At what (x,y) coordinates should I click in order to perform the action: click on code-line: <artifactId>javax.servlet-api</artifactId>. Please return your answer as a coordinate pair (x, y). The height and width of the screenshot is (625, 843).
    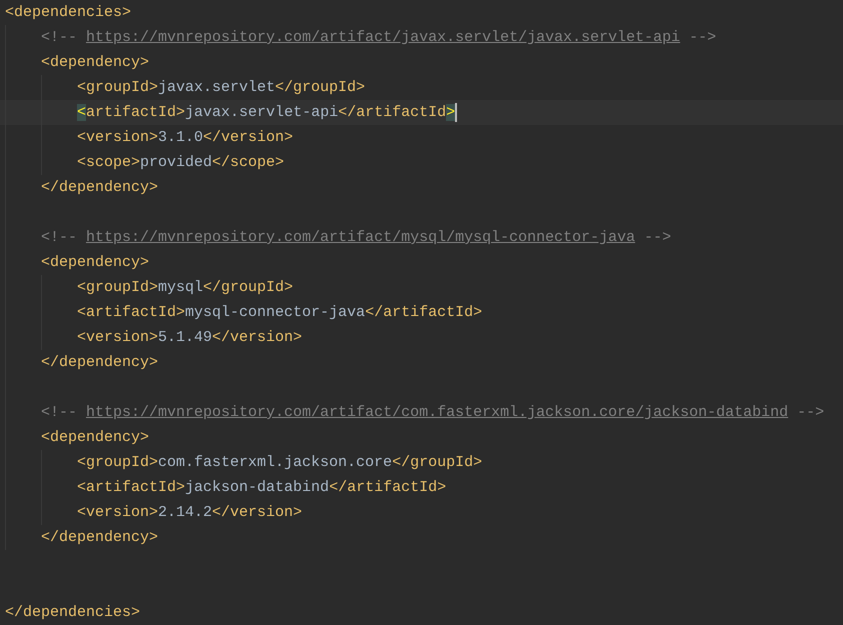
    Looking at the image, I should click on (266, 113).